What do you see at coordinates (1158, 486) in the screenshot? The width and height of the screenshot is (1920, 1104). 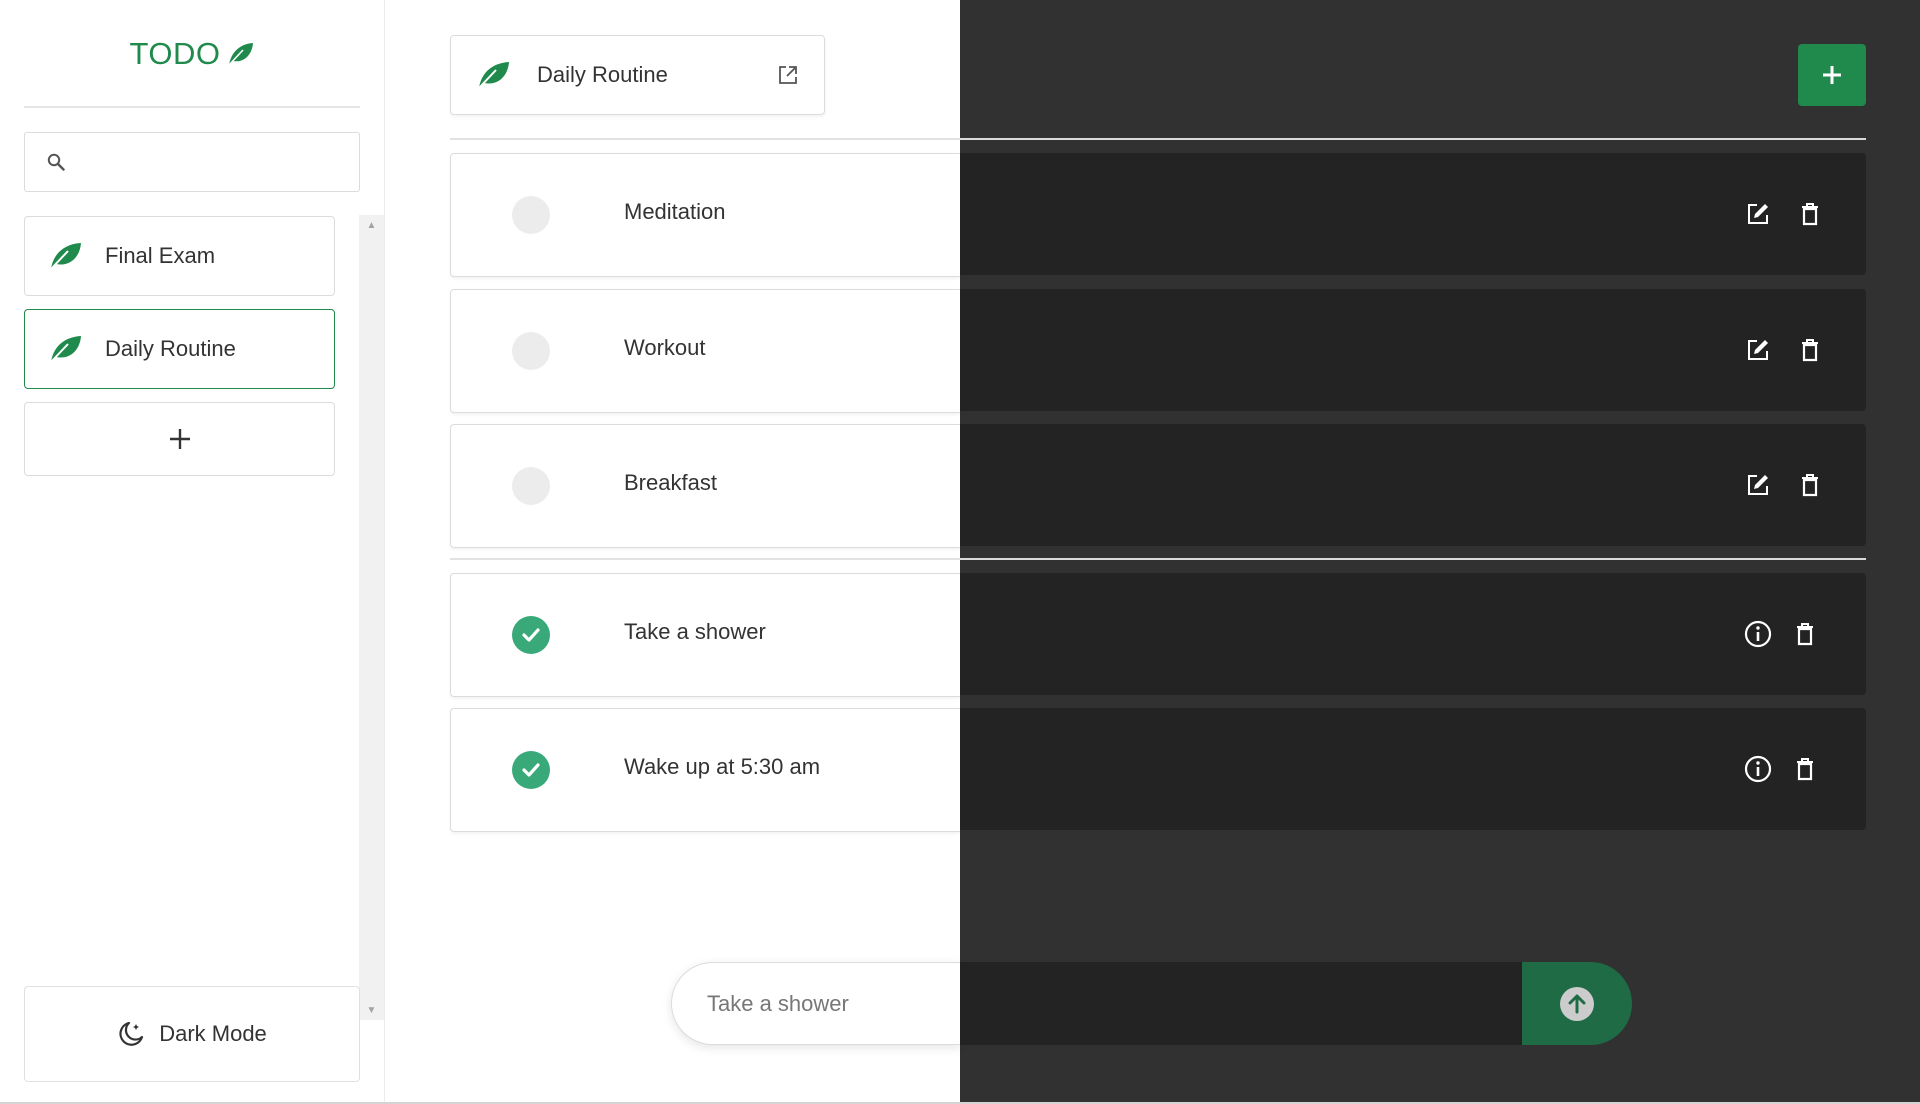 I see `task-row: Breakfast` at bounding box center [1158, 486].